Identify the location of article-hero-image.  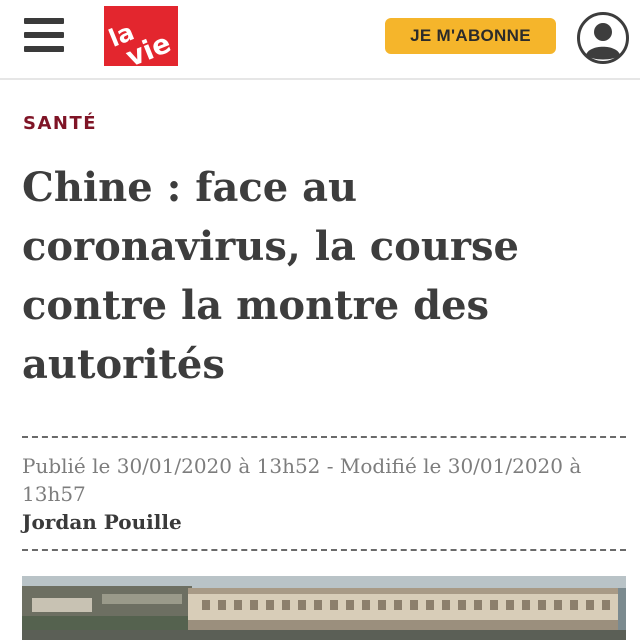
(324, 608).